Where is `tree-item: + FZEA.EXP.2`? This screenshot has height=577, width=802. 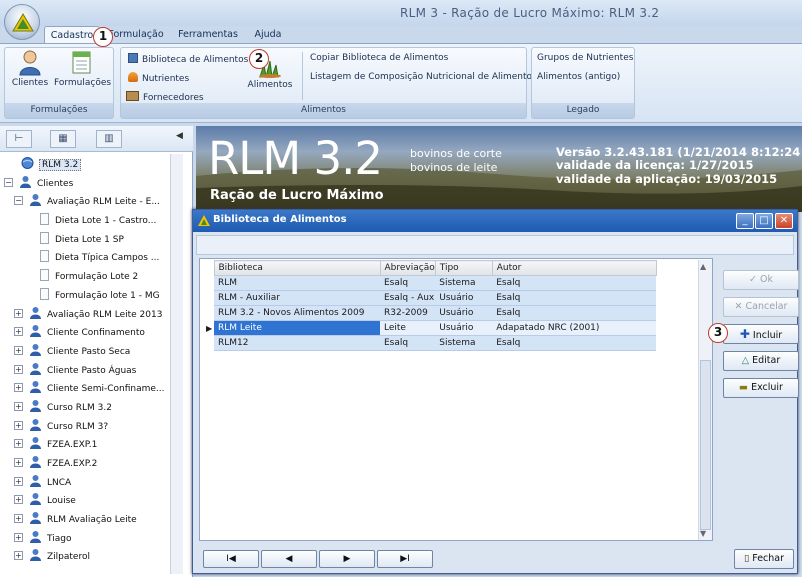
tree-item: + FZEA.EXP.2 is located at coordinates (87, 464).